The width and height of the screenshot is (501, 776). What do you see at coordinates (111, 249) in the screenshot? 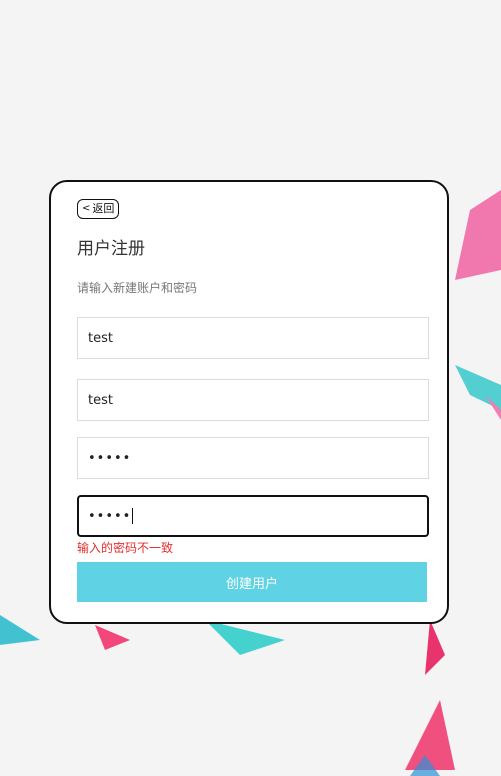
I see `page-title: 用户注册` at bounding box center [111, 249].